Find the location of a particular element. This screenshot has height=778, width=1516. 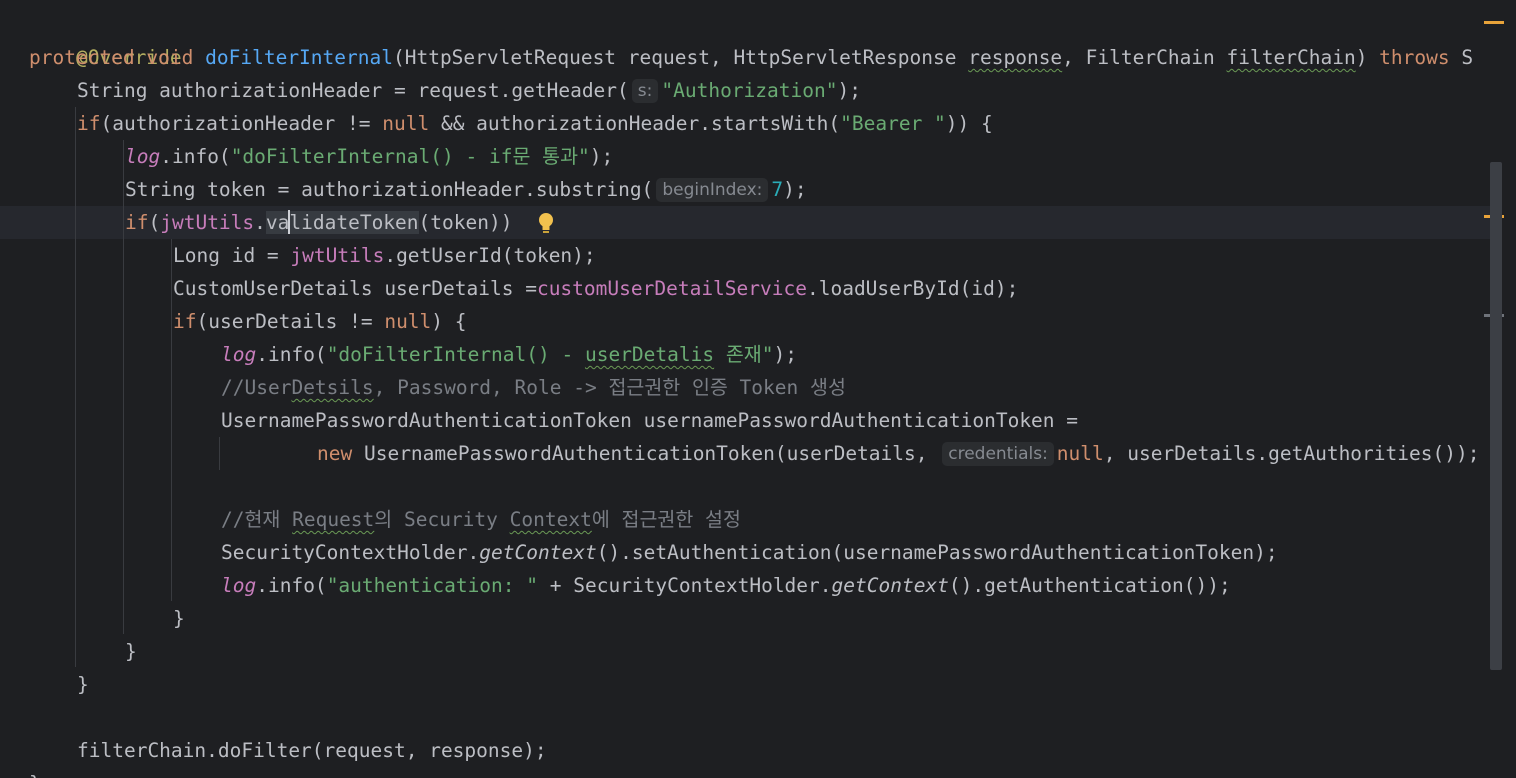

code-text: + SecurityContextHolder. is located at coordinates (685, 585).